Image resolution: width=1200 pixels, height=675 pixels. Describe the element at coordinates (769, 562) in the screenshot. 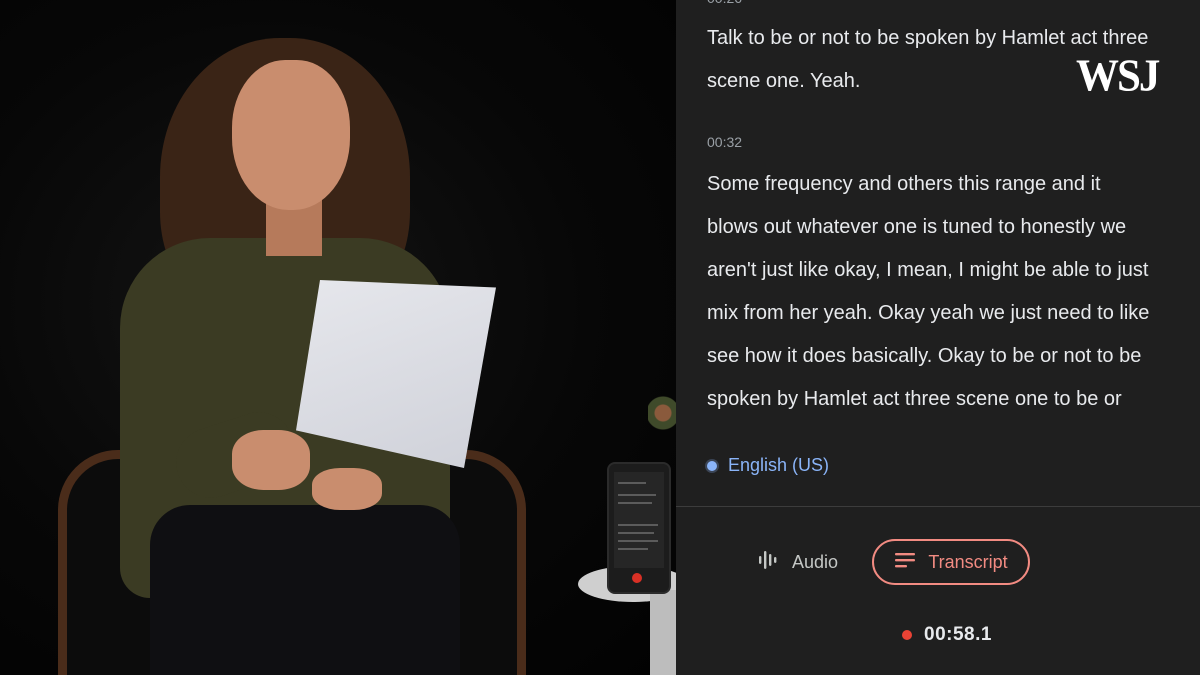

I see `waveform-icon` at that location.